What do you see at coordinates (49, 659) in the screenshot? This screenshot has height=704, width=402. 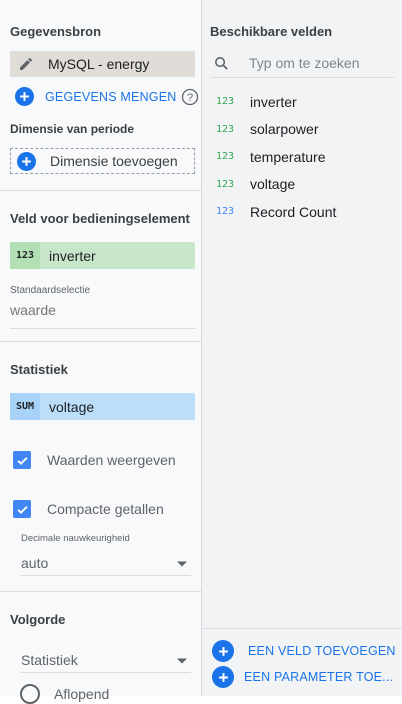 I see `order-select-value: Statistiek` at bounding box center [49, 659].